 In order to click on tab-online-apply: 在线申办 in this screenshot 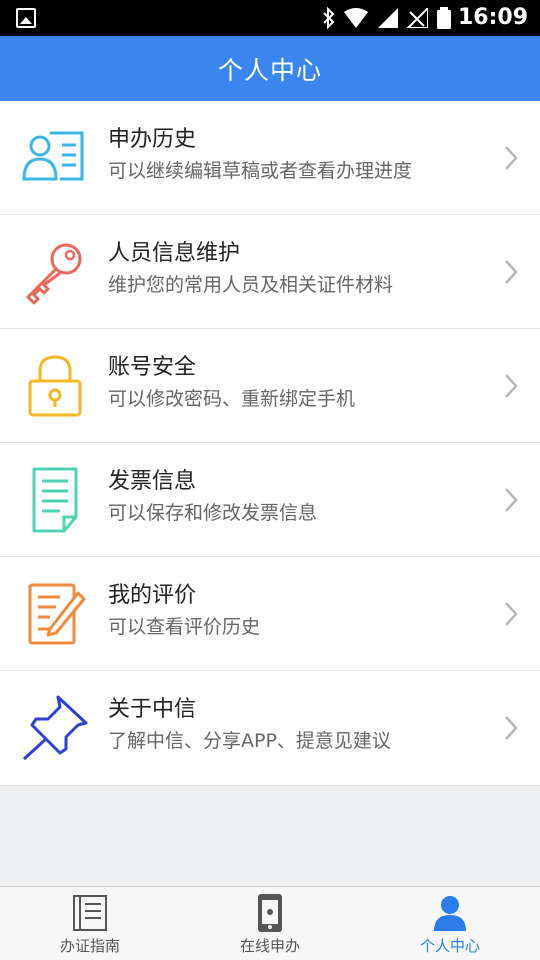, I will do `click(270, 923)`.